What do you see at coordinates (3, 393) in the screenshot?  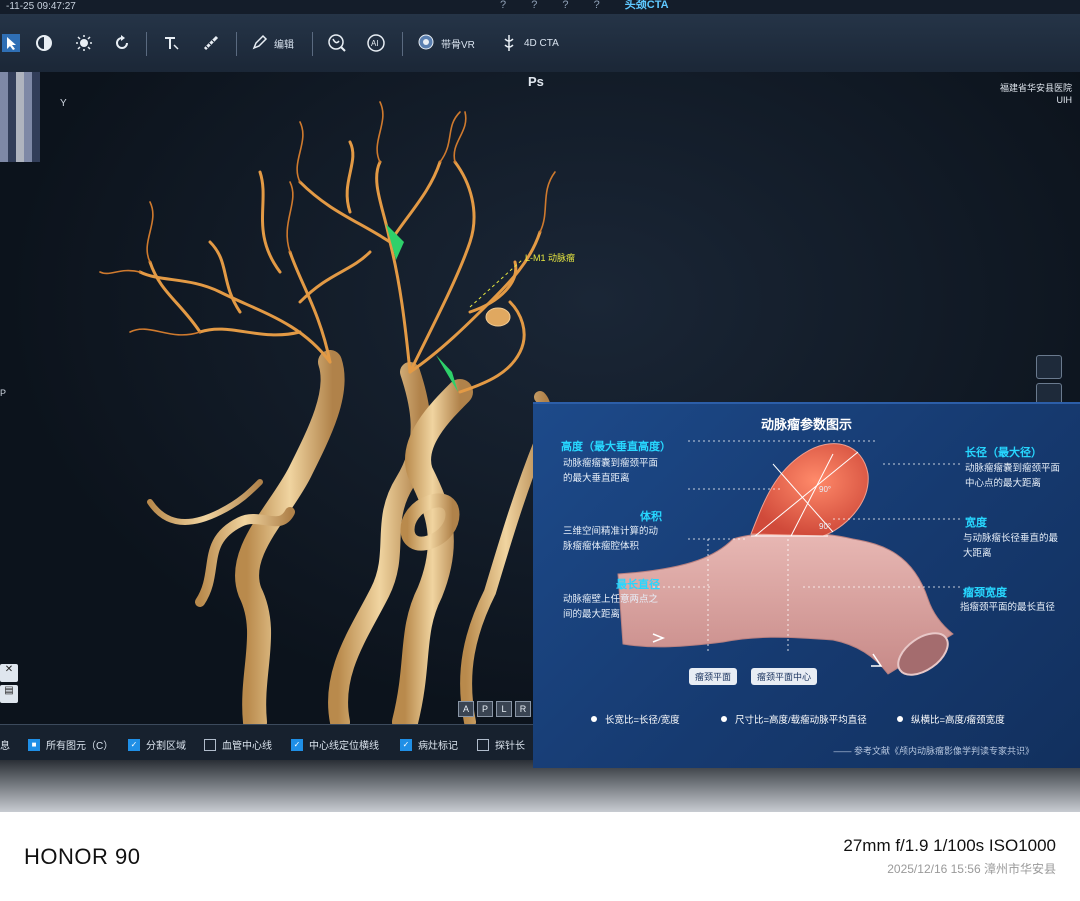 I see `side-marker: P` at bounding box center [3, 393].